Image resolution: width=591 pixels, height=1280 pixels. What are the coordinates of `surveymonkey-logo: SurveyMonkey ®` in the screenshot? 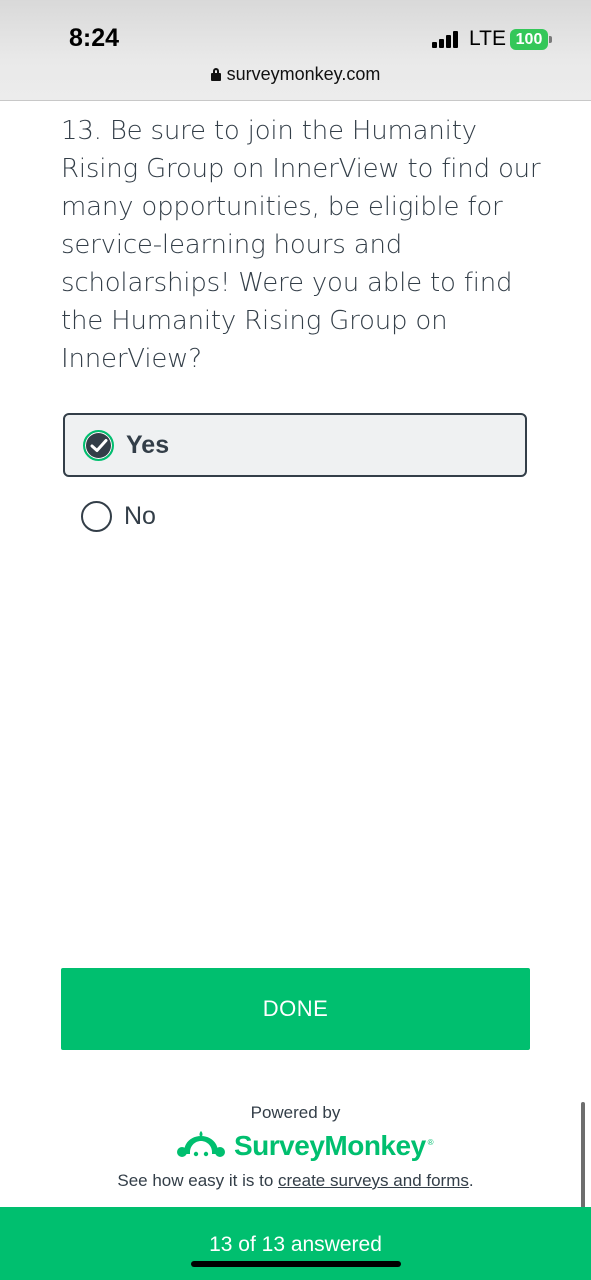 It's located at (305, 1146).